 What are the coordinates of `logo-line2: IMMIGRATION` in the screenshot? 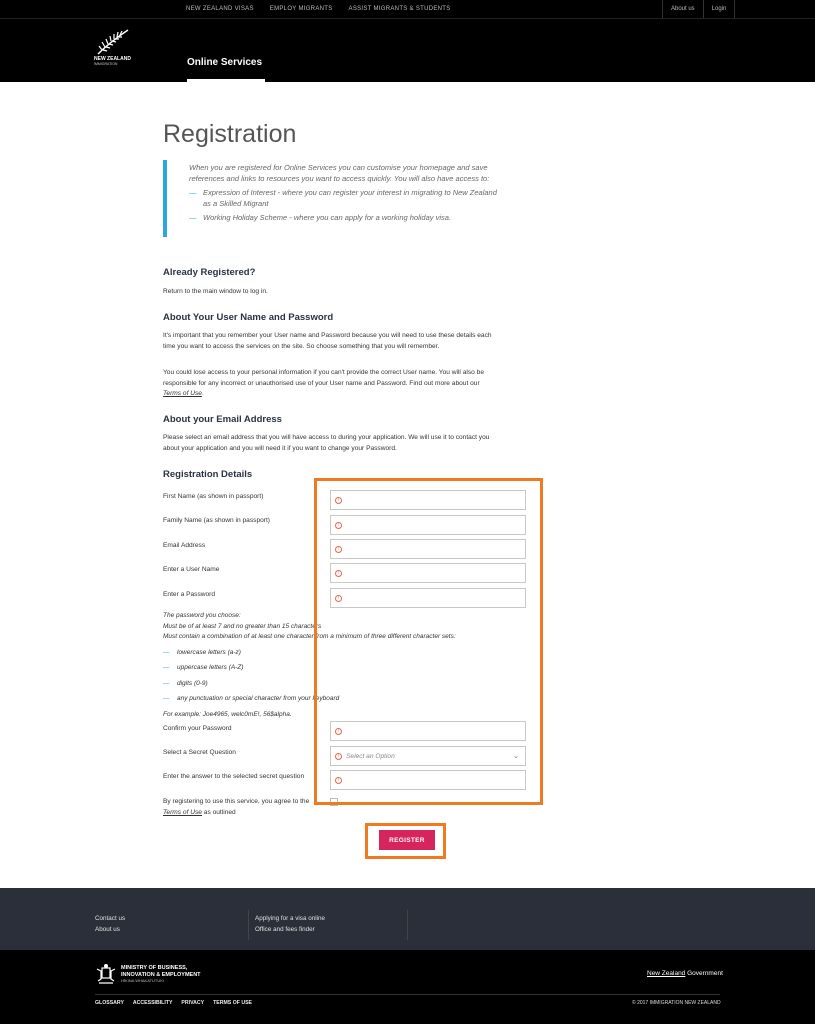 It's located at (106, 64).